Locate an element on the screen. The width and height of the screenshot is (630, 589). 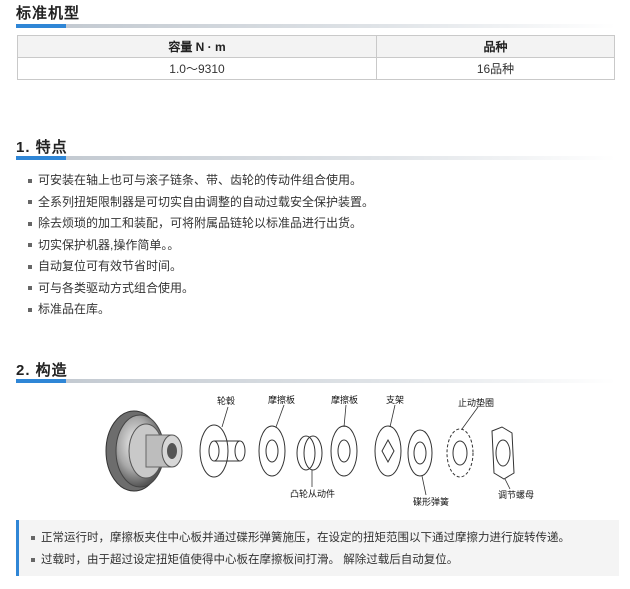
cell-variety: 16品种 is located at coordinates (495, 68).